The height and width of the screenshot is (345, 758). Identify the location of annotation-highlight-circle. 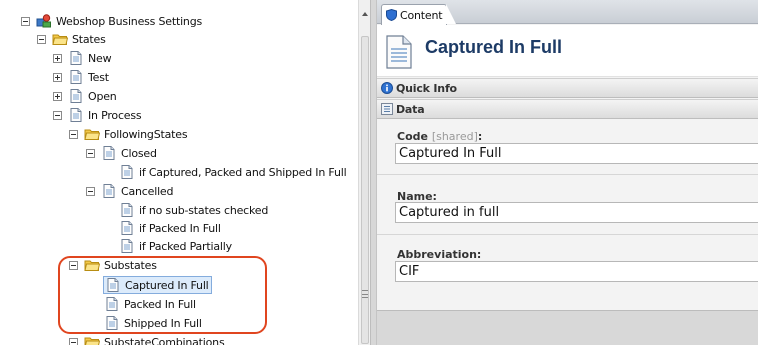
(162, 295).